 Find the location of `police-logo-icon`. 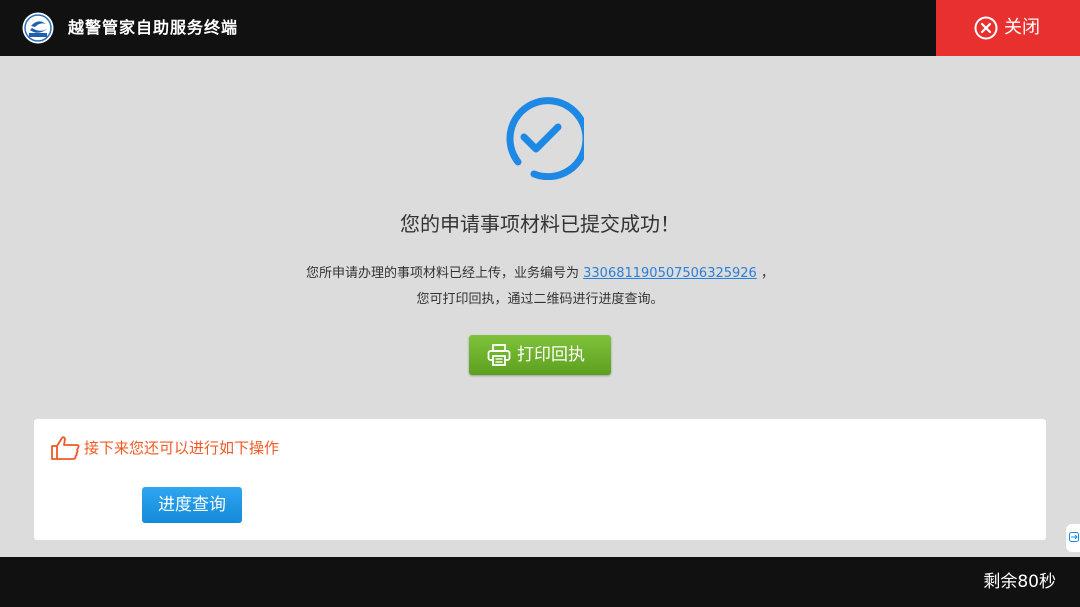

police-logo-icon is located at coordinates (38, 28).